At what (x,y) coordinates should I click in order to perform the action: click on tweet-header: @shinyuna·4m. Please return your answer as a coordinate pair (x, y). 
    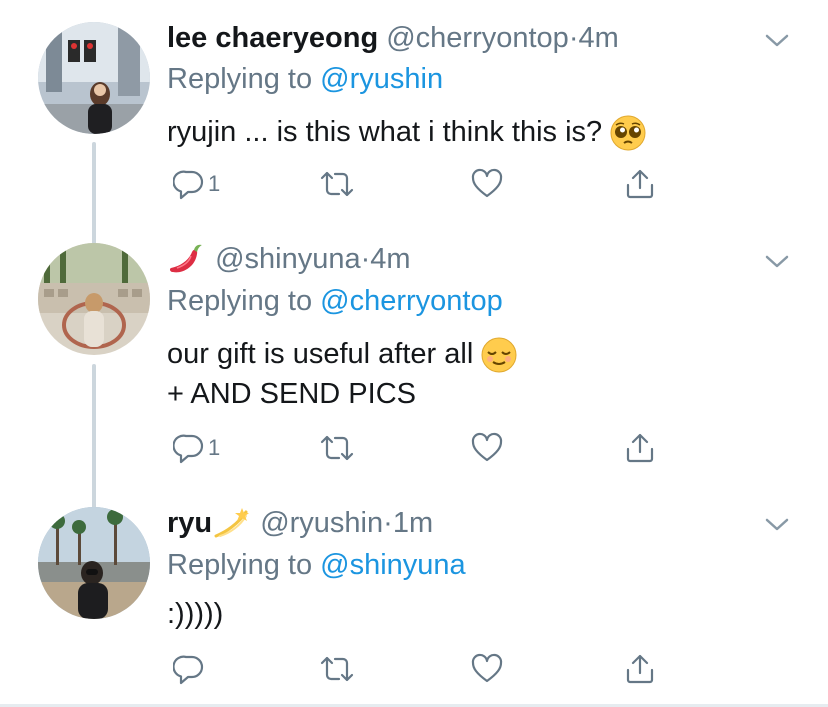
    Looking at the image, I should click on (289, 259).